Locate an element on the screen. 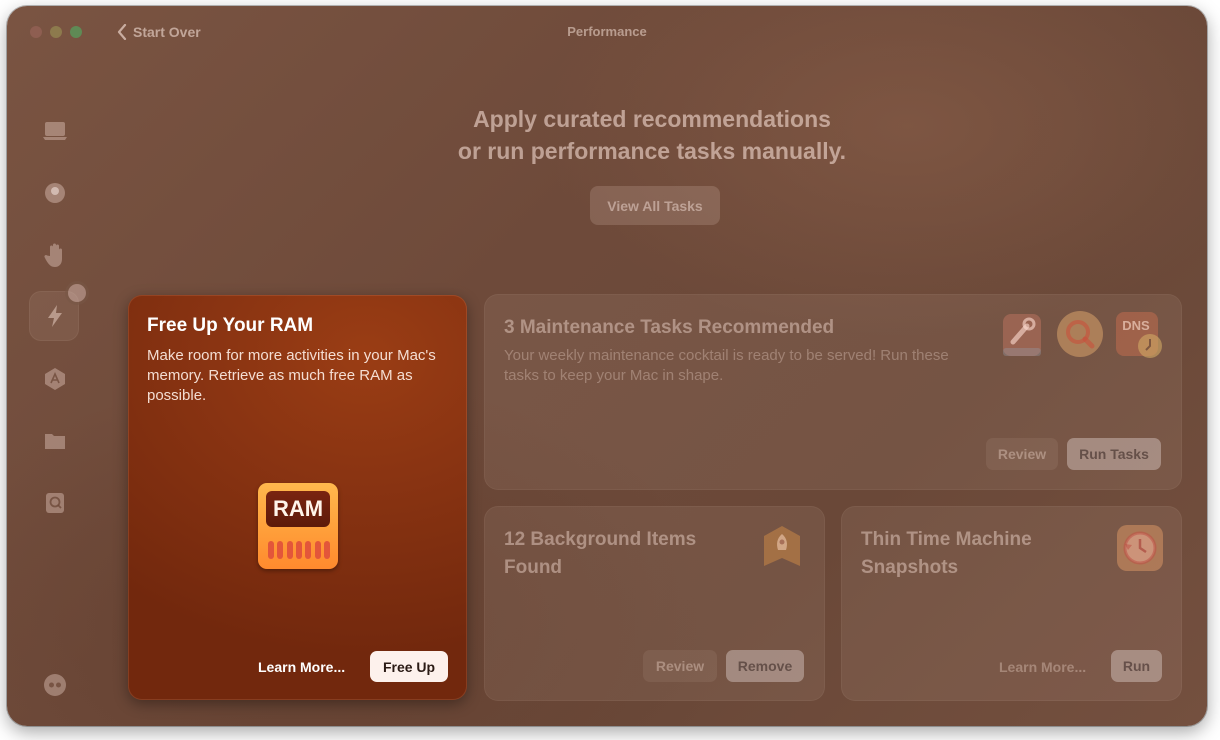 The height and width of the screenshot is (740, 1220). maintenance-review-button: Review is located at coordinates (1022, 454).